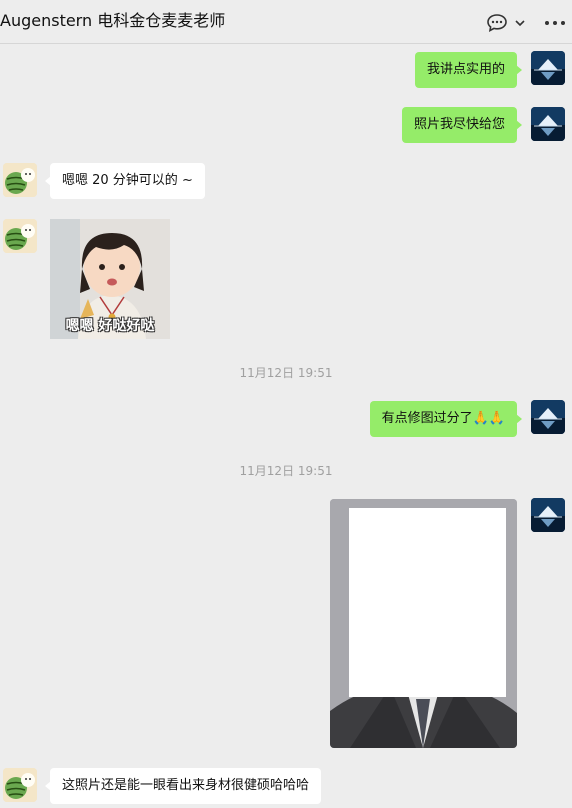  Describe the element at coordinates (520, 23) in the screenshot. I see `chevron-down-icon` at that location.